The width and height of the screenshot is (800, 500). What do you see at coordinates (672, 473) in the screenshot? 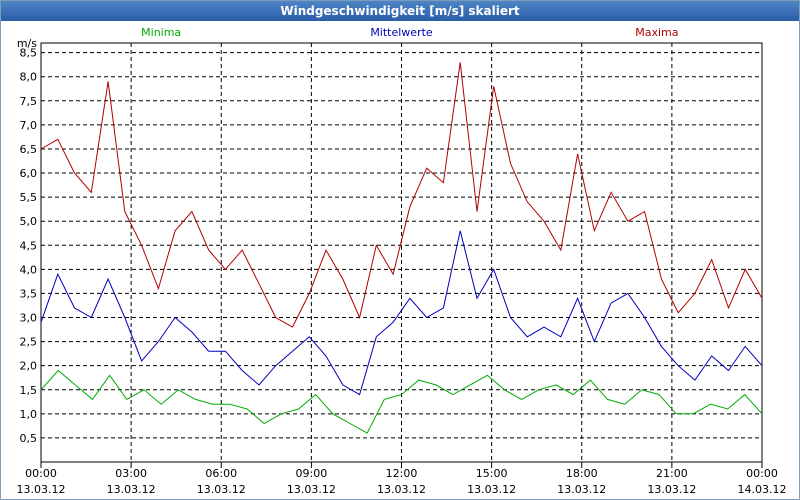
I see `x-tick-time: 21:00` at bounding box center [672, 473].